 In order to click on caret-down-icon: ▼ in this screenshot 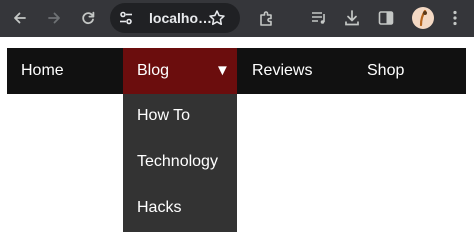, I will do `click(222, 70)`.